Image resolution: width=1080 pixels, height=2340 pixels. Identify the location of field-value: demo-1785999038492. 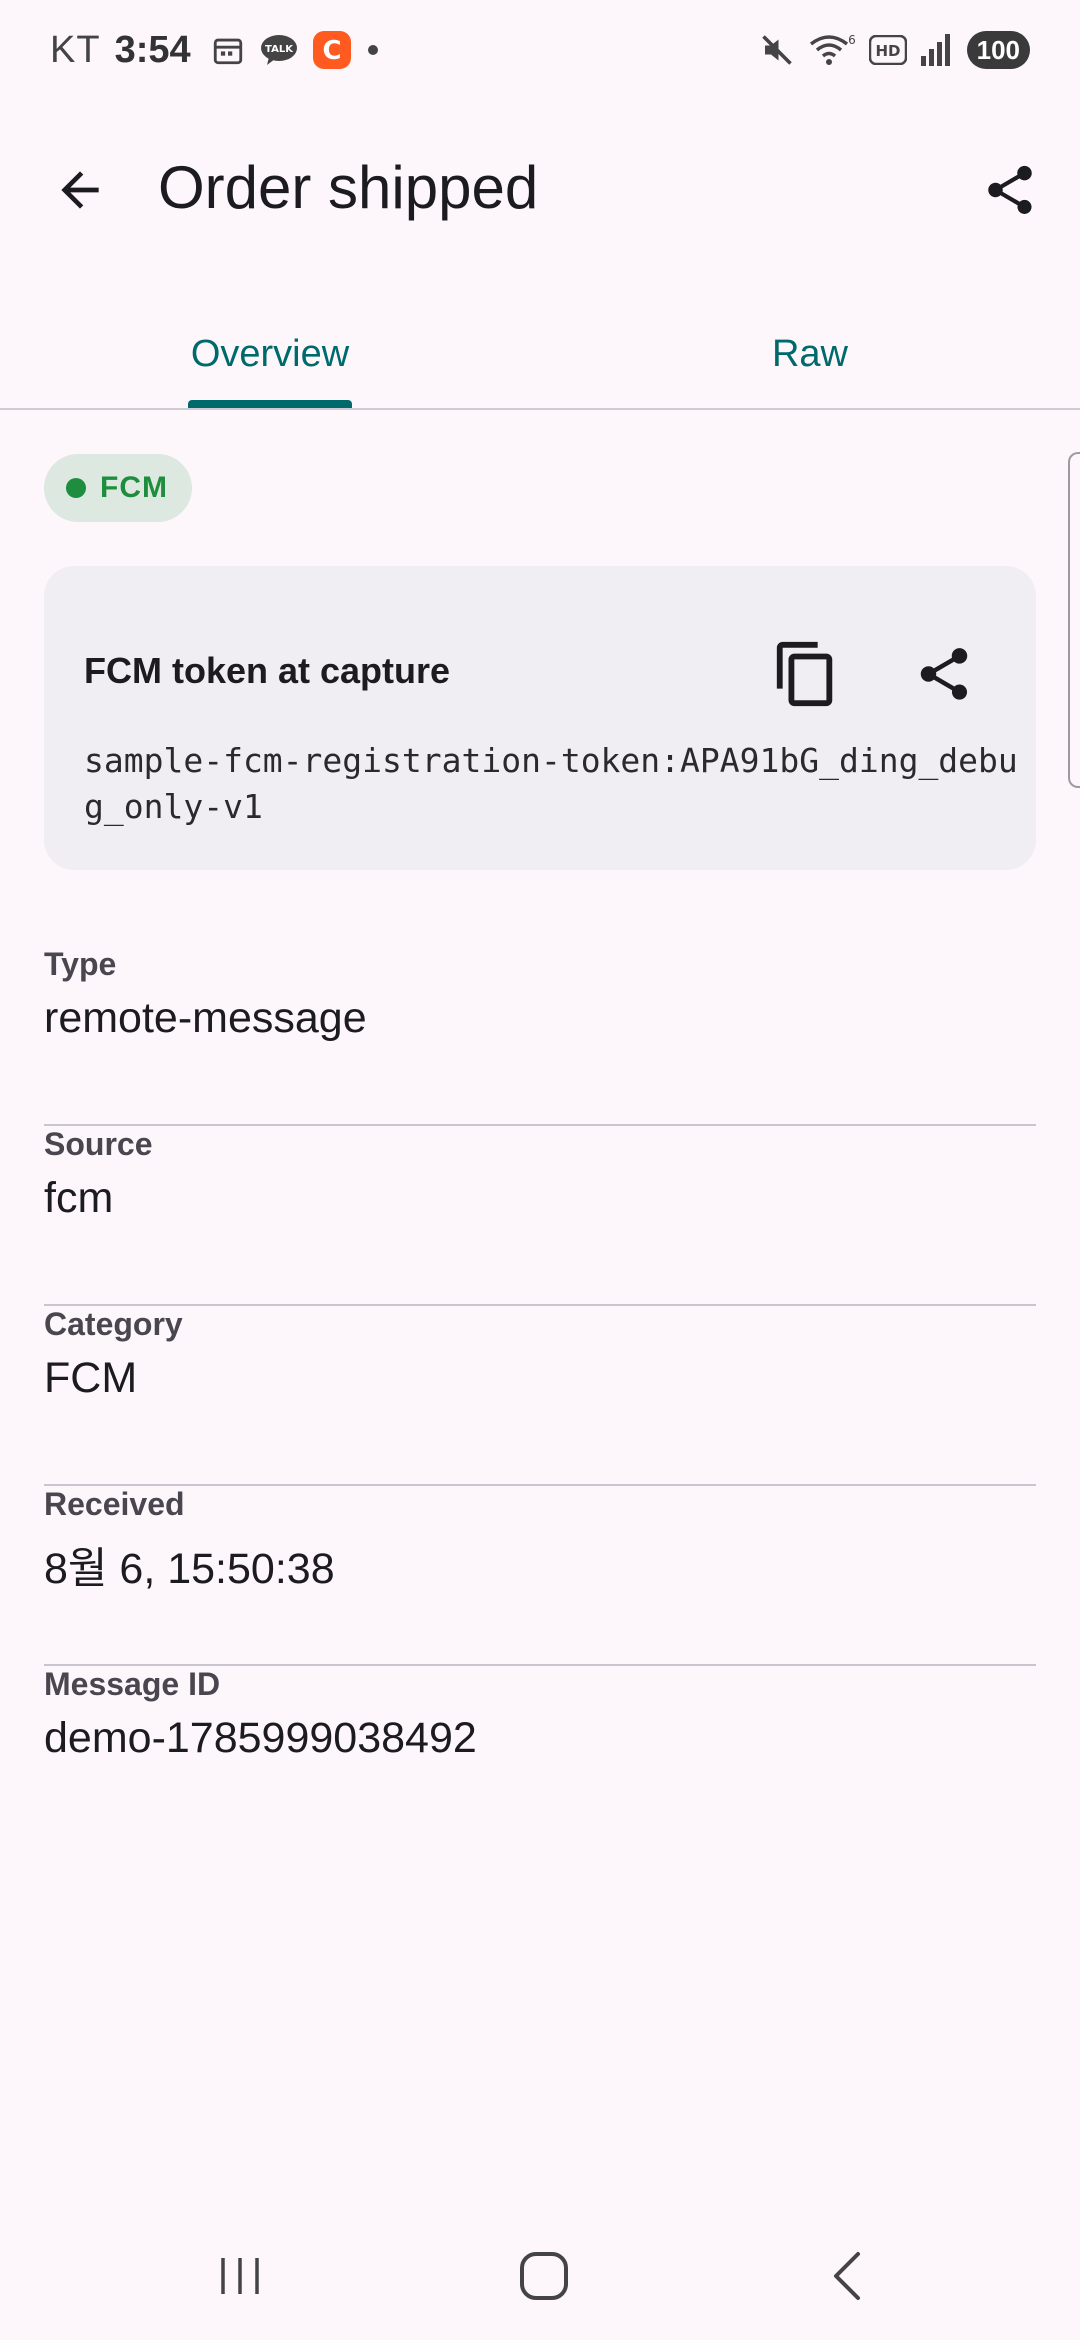
(260, 1738).